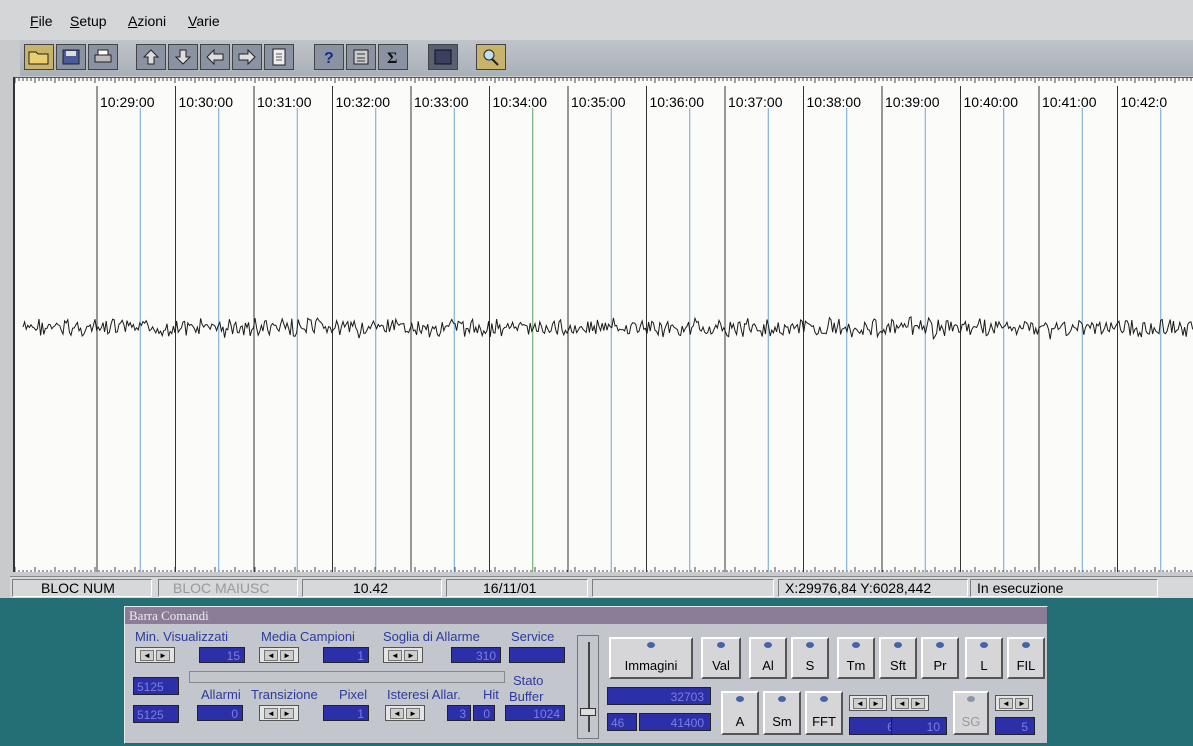 The image size is (1193, 746). Describe the element at coordinates (220, 713) in the screenshot. I see `allarmi-field: 0` at that location.